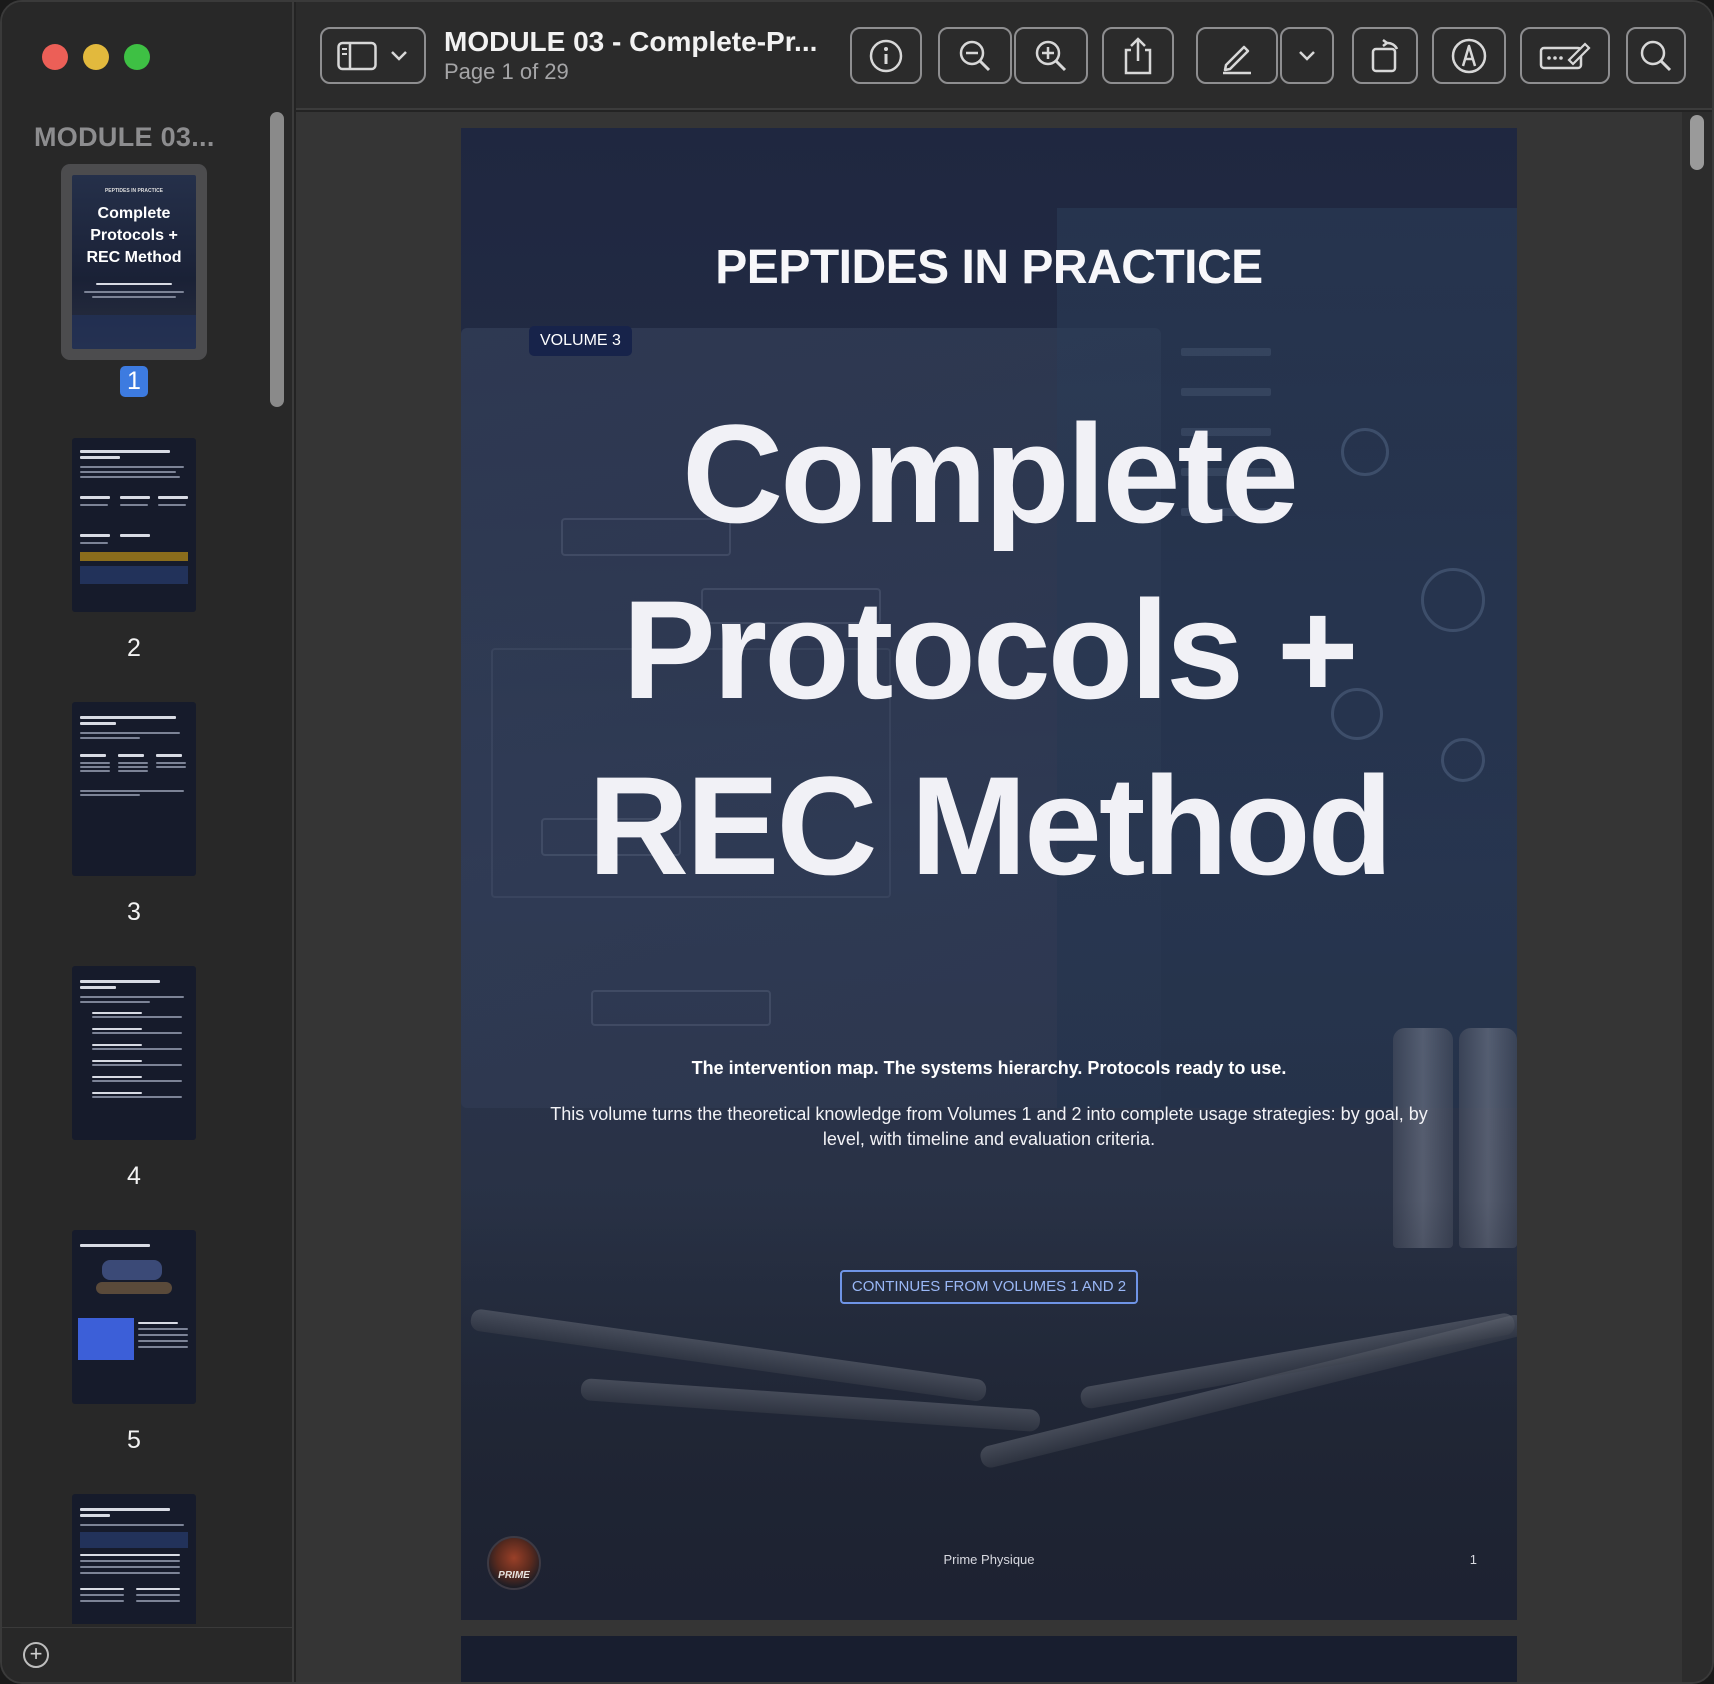 This screenshot has width=1714, height=1684. What do you see at coordinates (134, 912) in the screenshot?
I see `thumbnail-page-number: 3` at bounding box center [134, 912].